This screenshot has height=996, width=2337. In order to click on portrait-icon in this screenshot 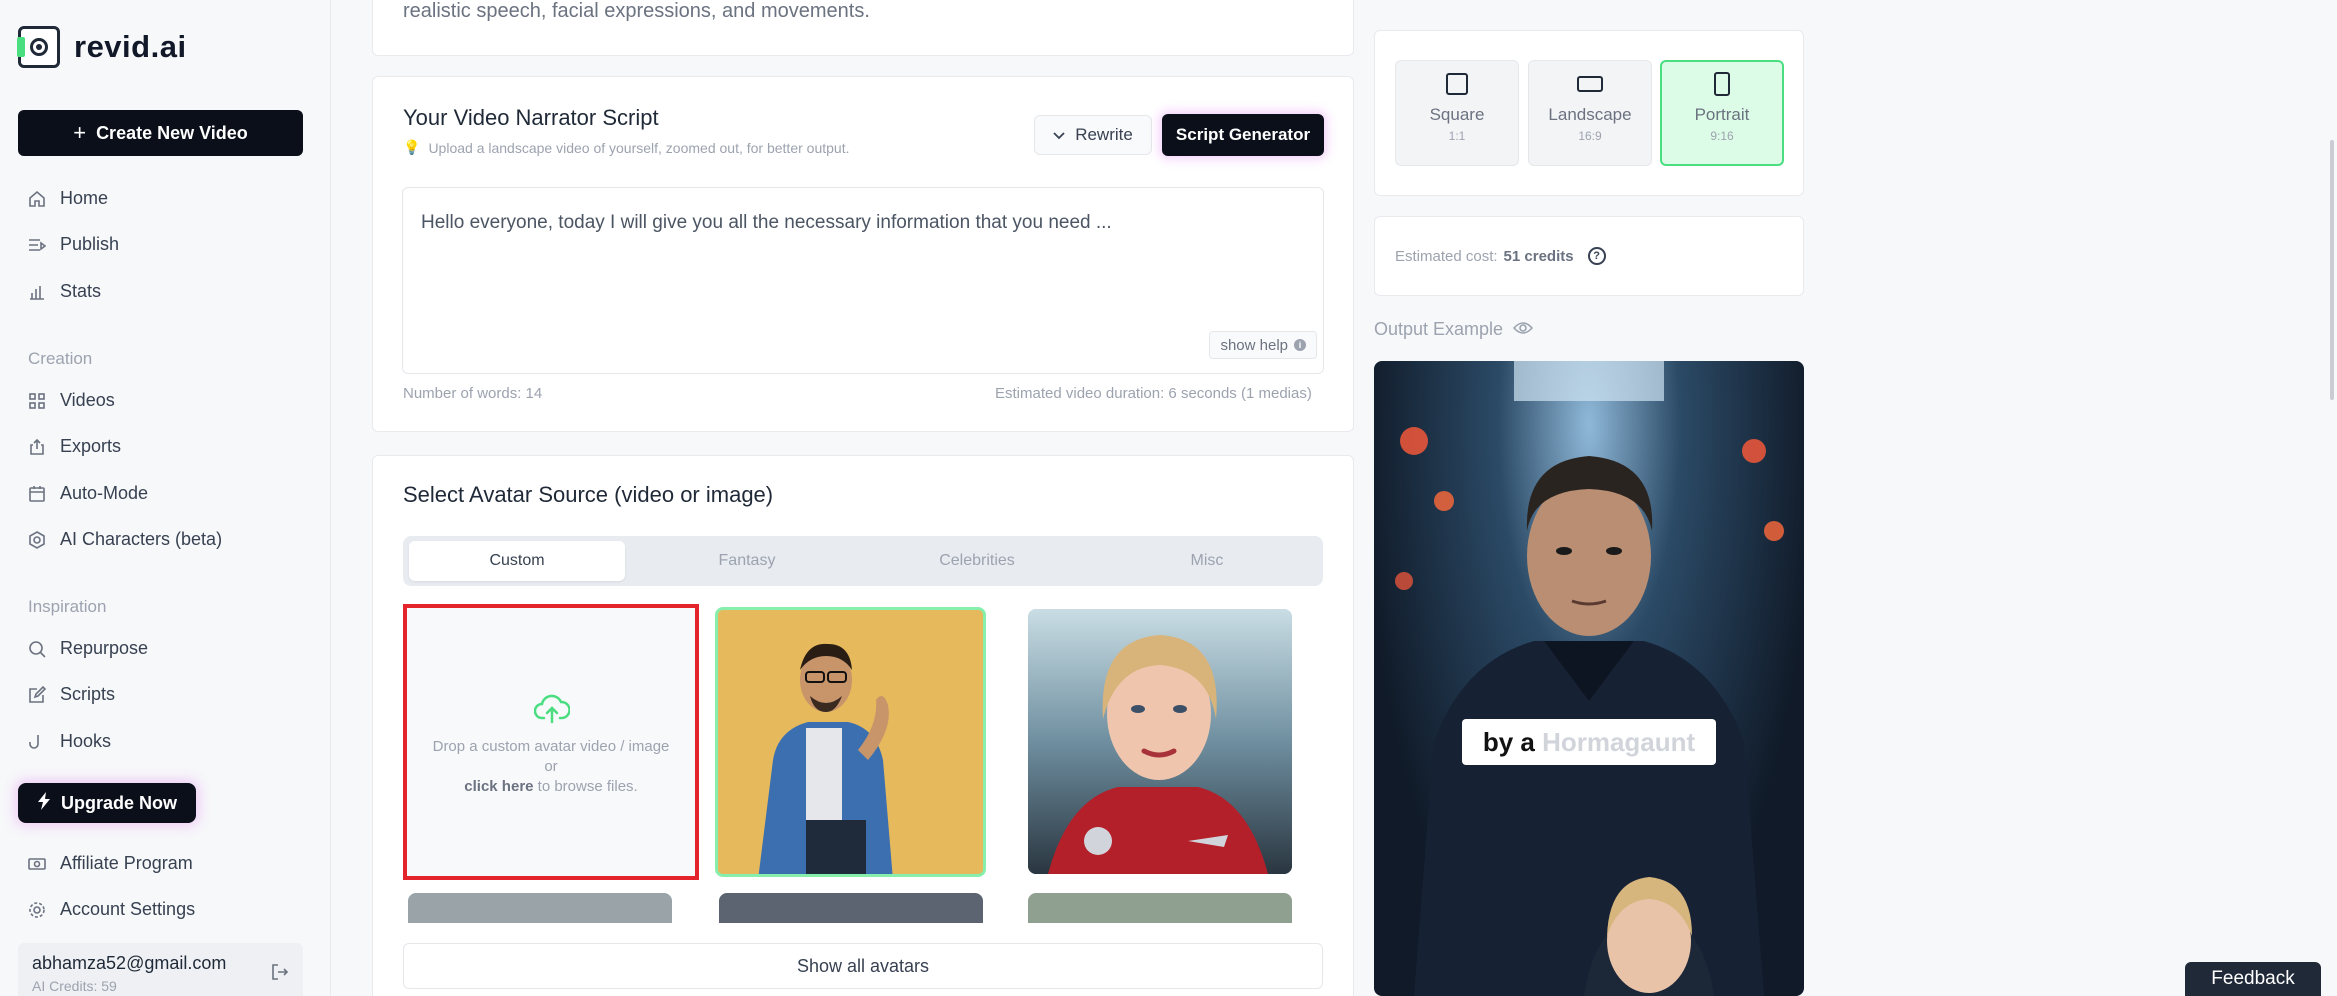, I will do `click(1722, 84)`.